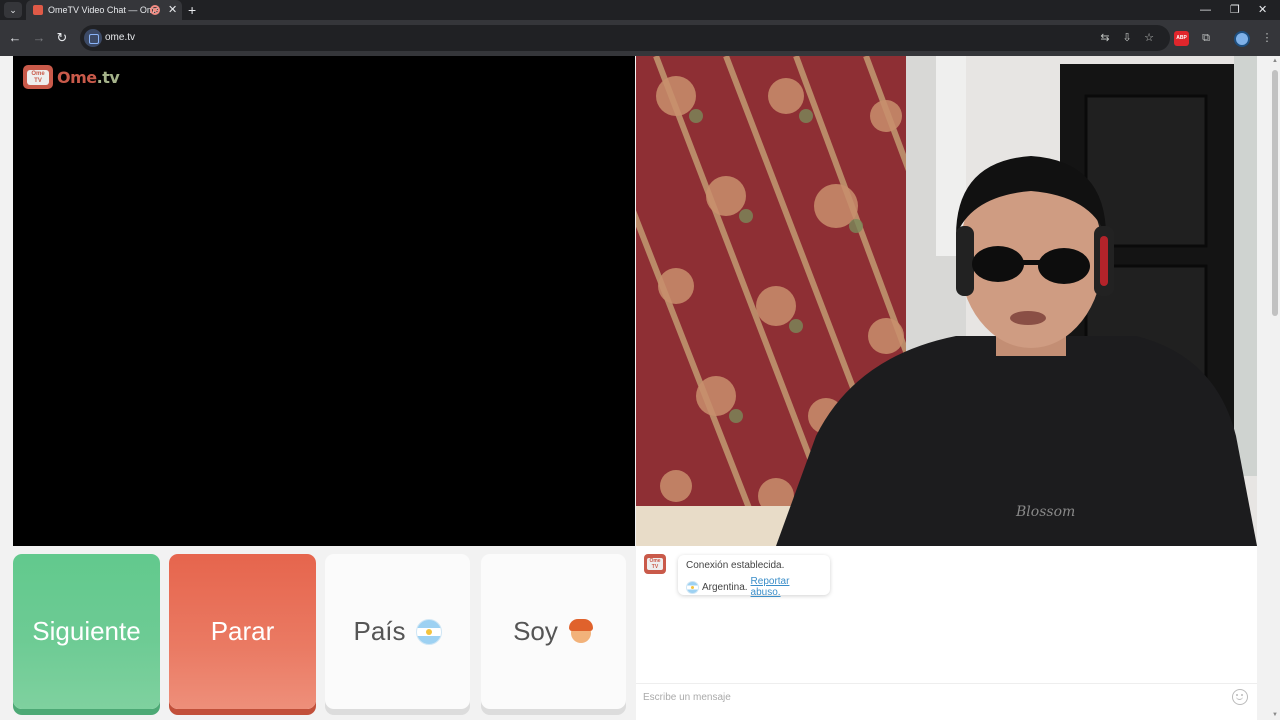  I want to click on back-icon: ←, so click(15, 38).